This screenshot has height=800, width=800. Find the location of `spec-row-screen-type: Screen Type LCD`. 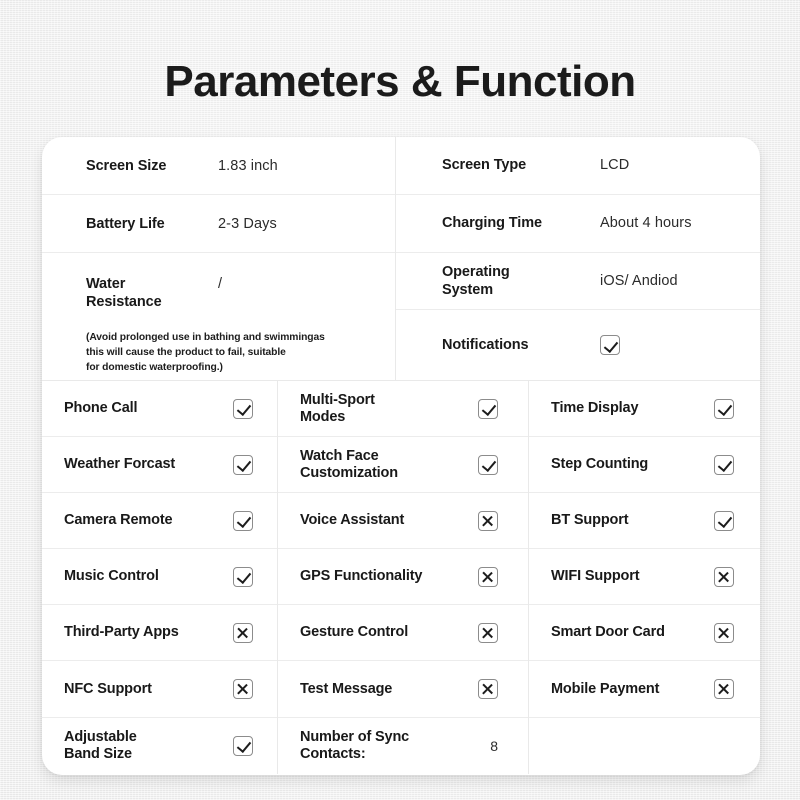

spec-row-screen-type: Screen Type LCD is located at coordinates (578, 166).